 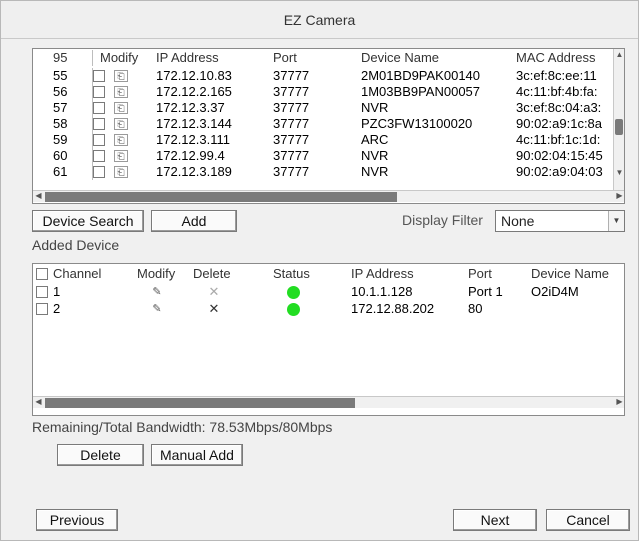 I want to click on header-modify: Modify, so click(x=156, y=273).